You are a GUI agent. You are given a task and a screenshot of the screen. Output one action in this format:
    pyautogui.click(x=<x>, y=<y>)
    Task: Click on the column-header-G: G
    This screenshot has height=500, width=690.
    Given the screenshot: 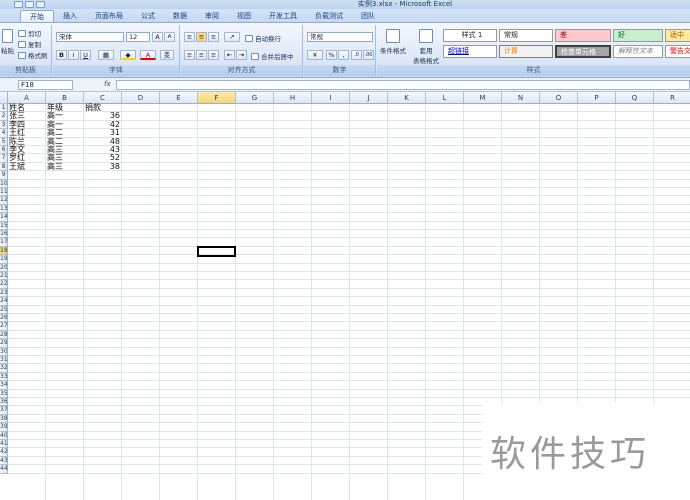 What is the action you would take?
    pyautogui.click(x=255, y=98)
    